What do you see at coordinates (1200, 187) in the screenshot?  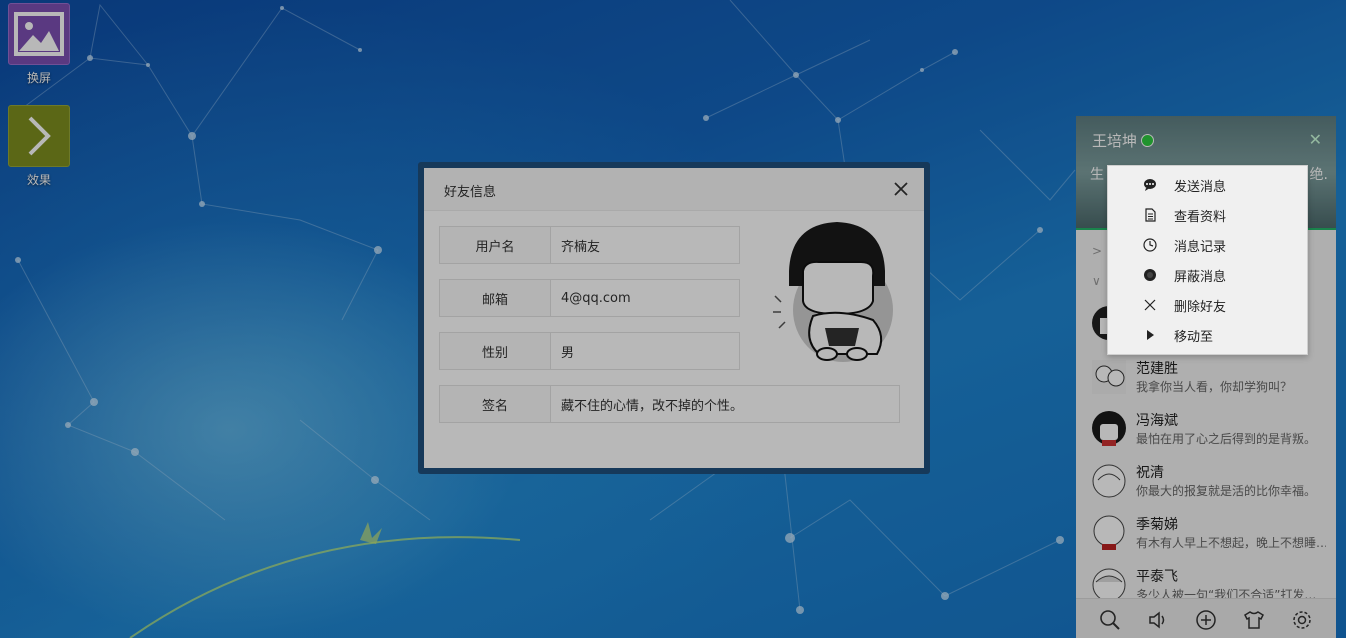 I see `menu-item-label: 发送消息` at bounding box center [1200, 187].